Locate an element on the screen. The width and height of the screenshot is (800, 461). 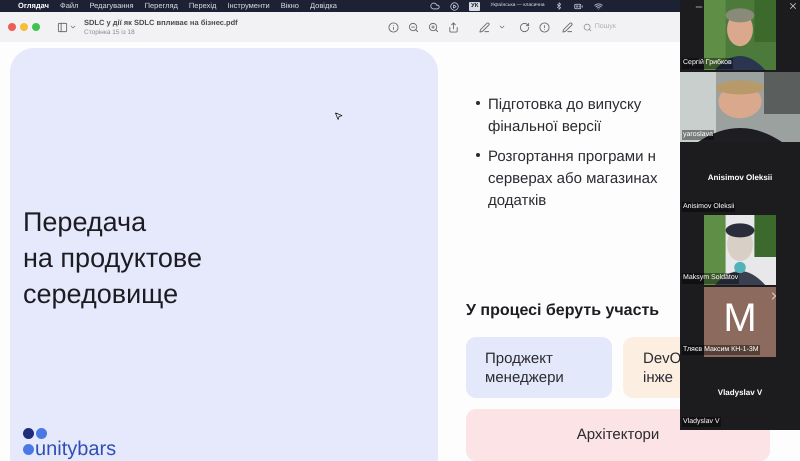
mouse-pointer-icon is located at coordinates (338, 116).